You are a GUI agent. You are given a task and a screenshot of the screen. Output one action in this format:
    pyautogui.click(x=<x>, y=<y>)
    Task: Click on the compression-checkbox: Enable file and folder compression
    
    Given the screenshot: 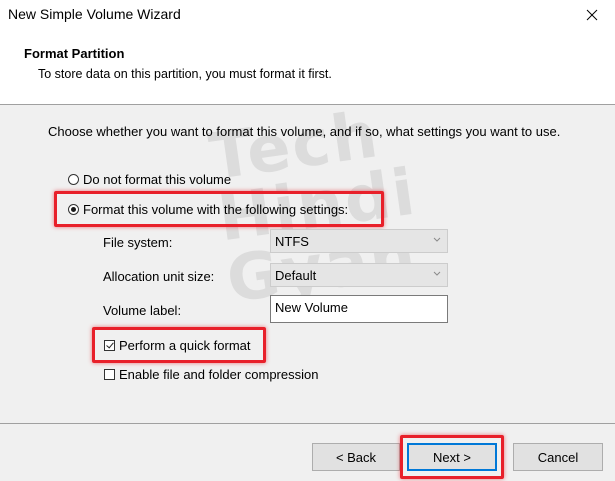 What is the action you would take?
    pyautogui.click(x=211, y=374)
    